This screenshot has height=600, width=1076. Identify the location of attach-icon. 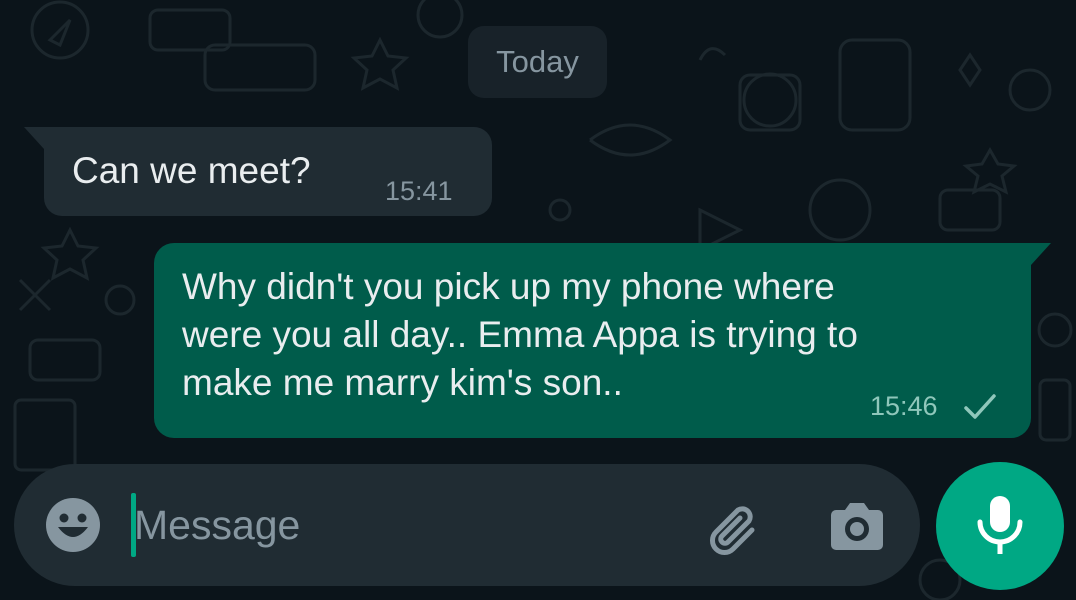
(736, 530).